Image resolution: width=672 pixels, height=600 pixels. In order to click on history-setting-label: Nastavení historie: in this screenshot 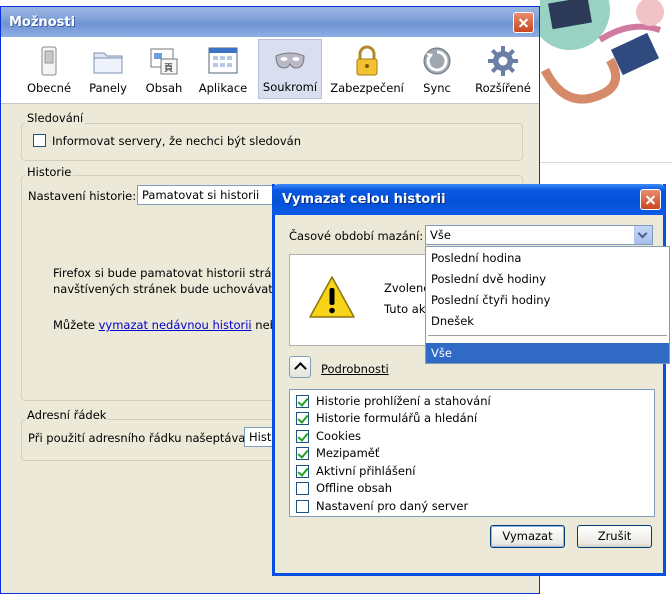, I will do `click(82, 196)`.